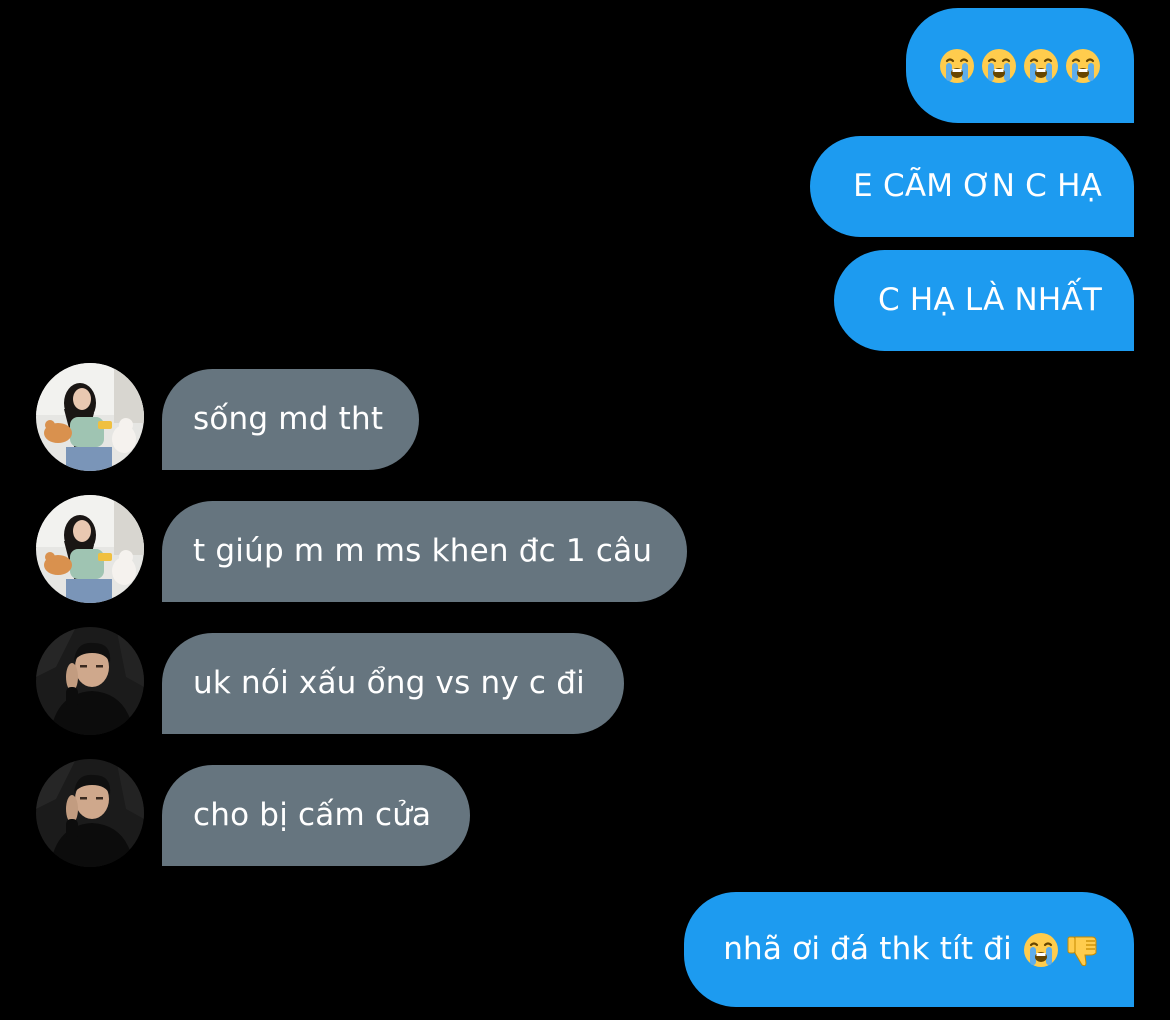  I want to click on message-text: E CÃM ƠN C HẠ, so click(977, 186).